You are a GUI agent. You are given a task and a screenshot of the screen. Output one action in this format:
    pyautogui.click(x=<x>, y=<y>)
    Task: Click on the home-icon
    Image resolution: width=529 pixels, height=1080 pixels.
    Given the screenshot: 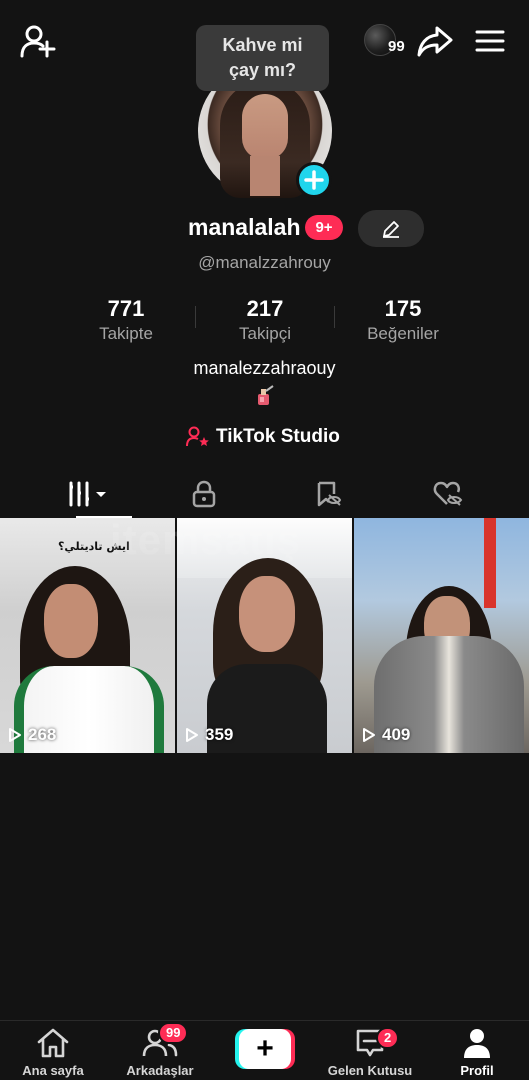 What is the action you would take?
    pyautogui.click(x=53, y=1043)
    